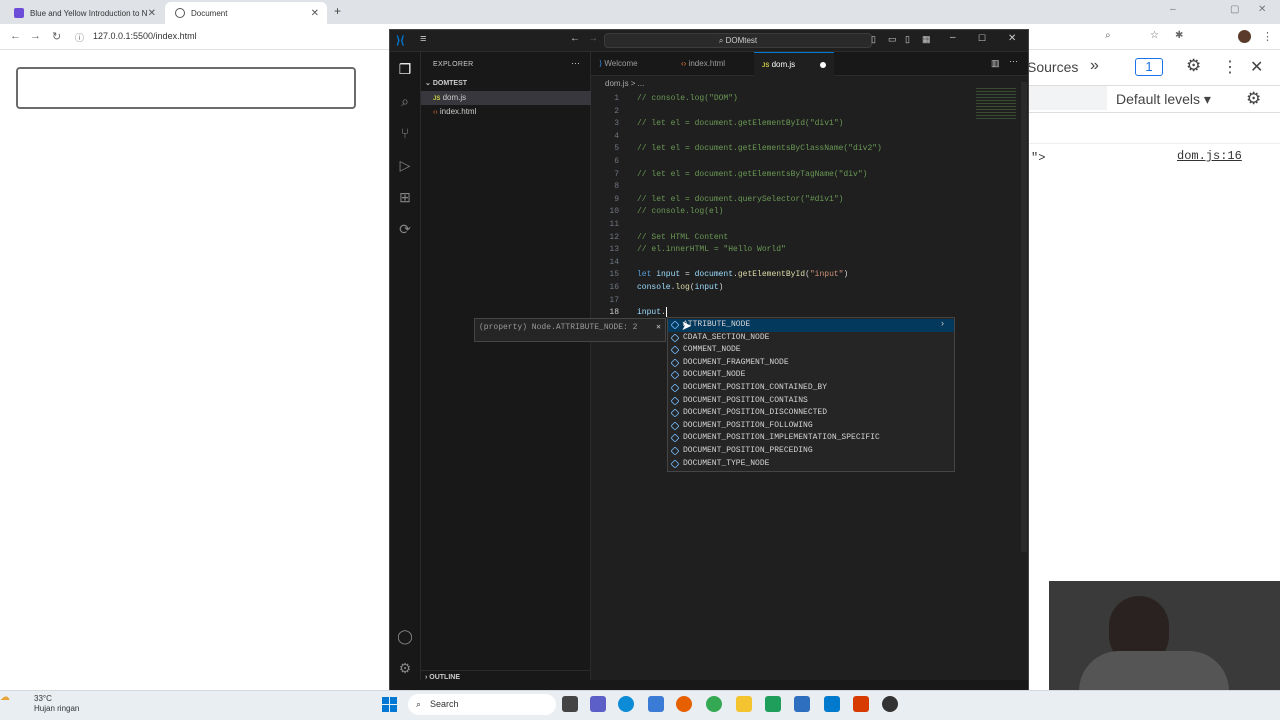 The image size is (1280, 720). Describe the element at coordinates (1094, 66) in the screenshot. I see `more-tabs-icon: »` at that location.